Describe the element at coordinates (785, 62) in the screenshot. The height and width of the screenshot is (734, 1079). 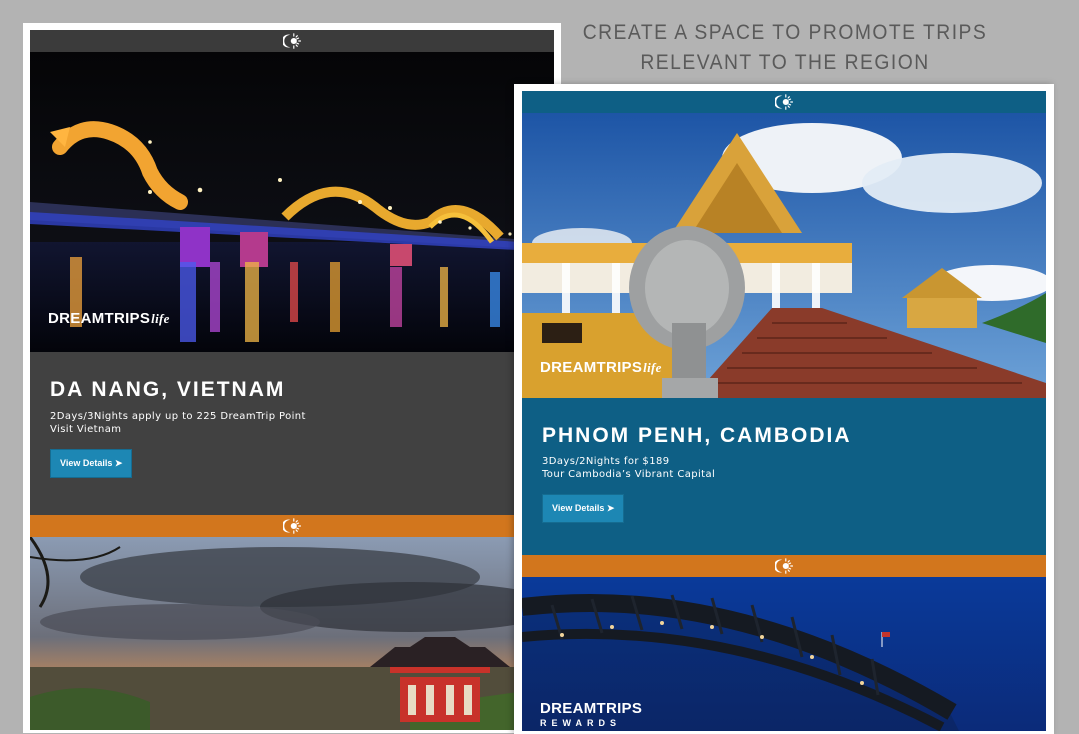
I see `headline-line-2: RELEVANT TO THE REGION` at that location.